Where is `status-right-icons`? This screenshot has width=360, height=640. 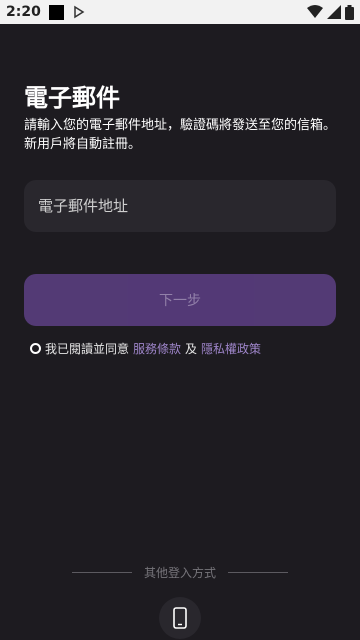
status-right-icons is located at coordinates (330, 12).